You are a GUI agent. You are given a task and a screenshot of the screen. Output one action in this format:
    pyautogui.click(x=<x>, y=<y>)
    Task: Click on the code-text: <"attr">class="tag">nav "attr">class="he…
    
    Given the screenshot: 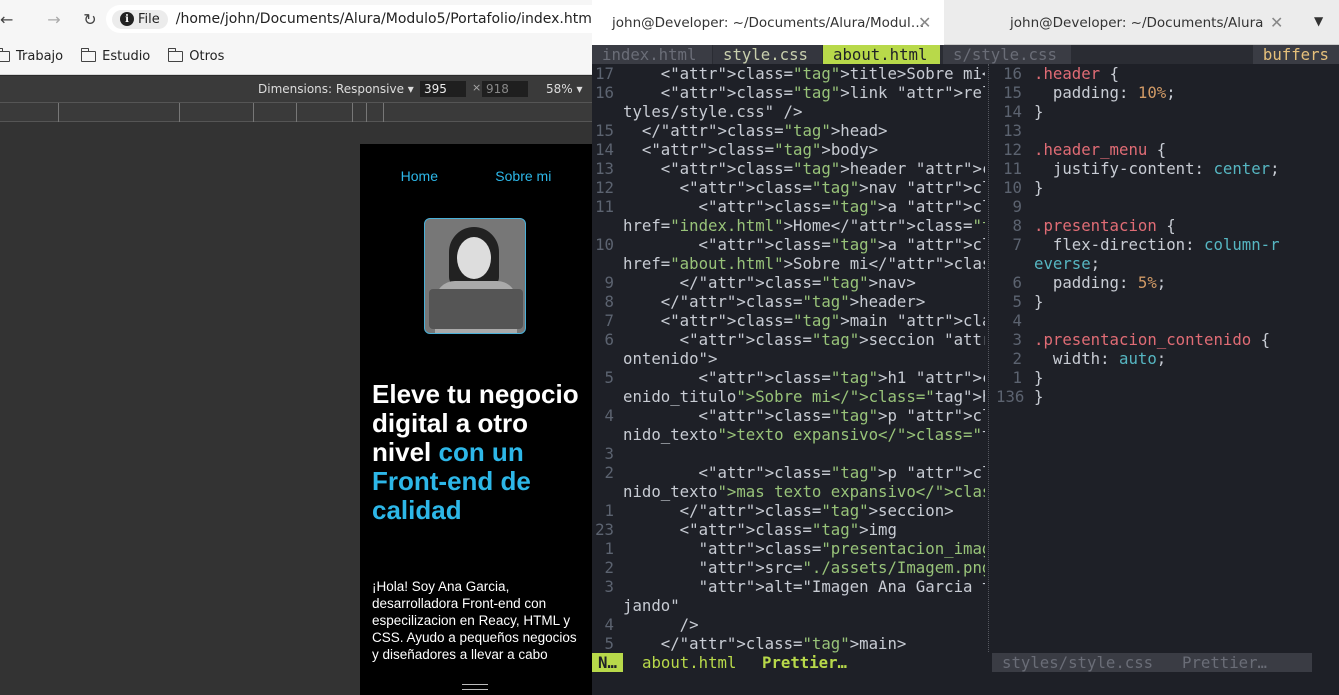 What is the action you would take?
    pyautogui.click(x=804, y=187)
    